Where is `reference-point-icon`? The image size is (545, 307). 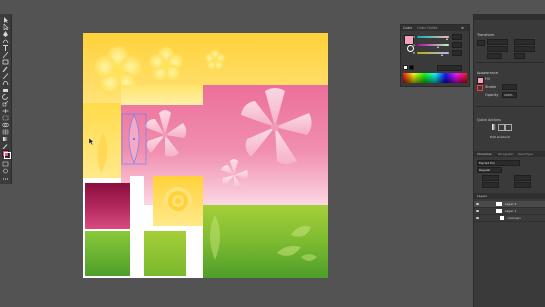 reference-point-icon is located at coordinates (481, 43).